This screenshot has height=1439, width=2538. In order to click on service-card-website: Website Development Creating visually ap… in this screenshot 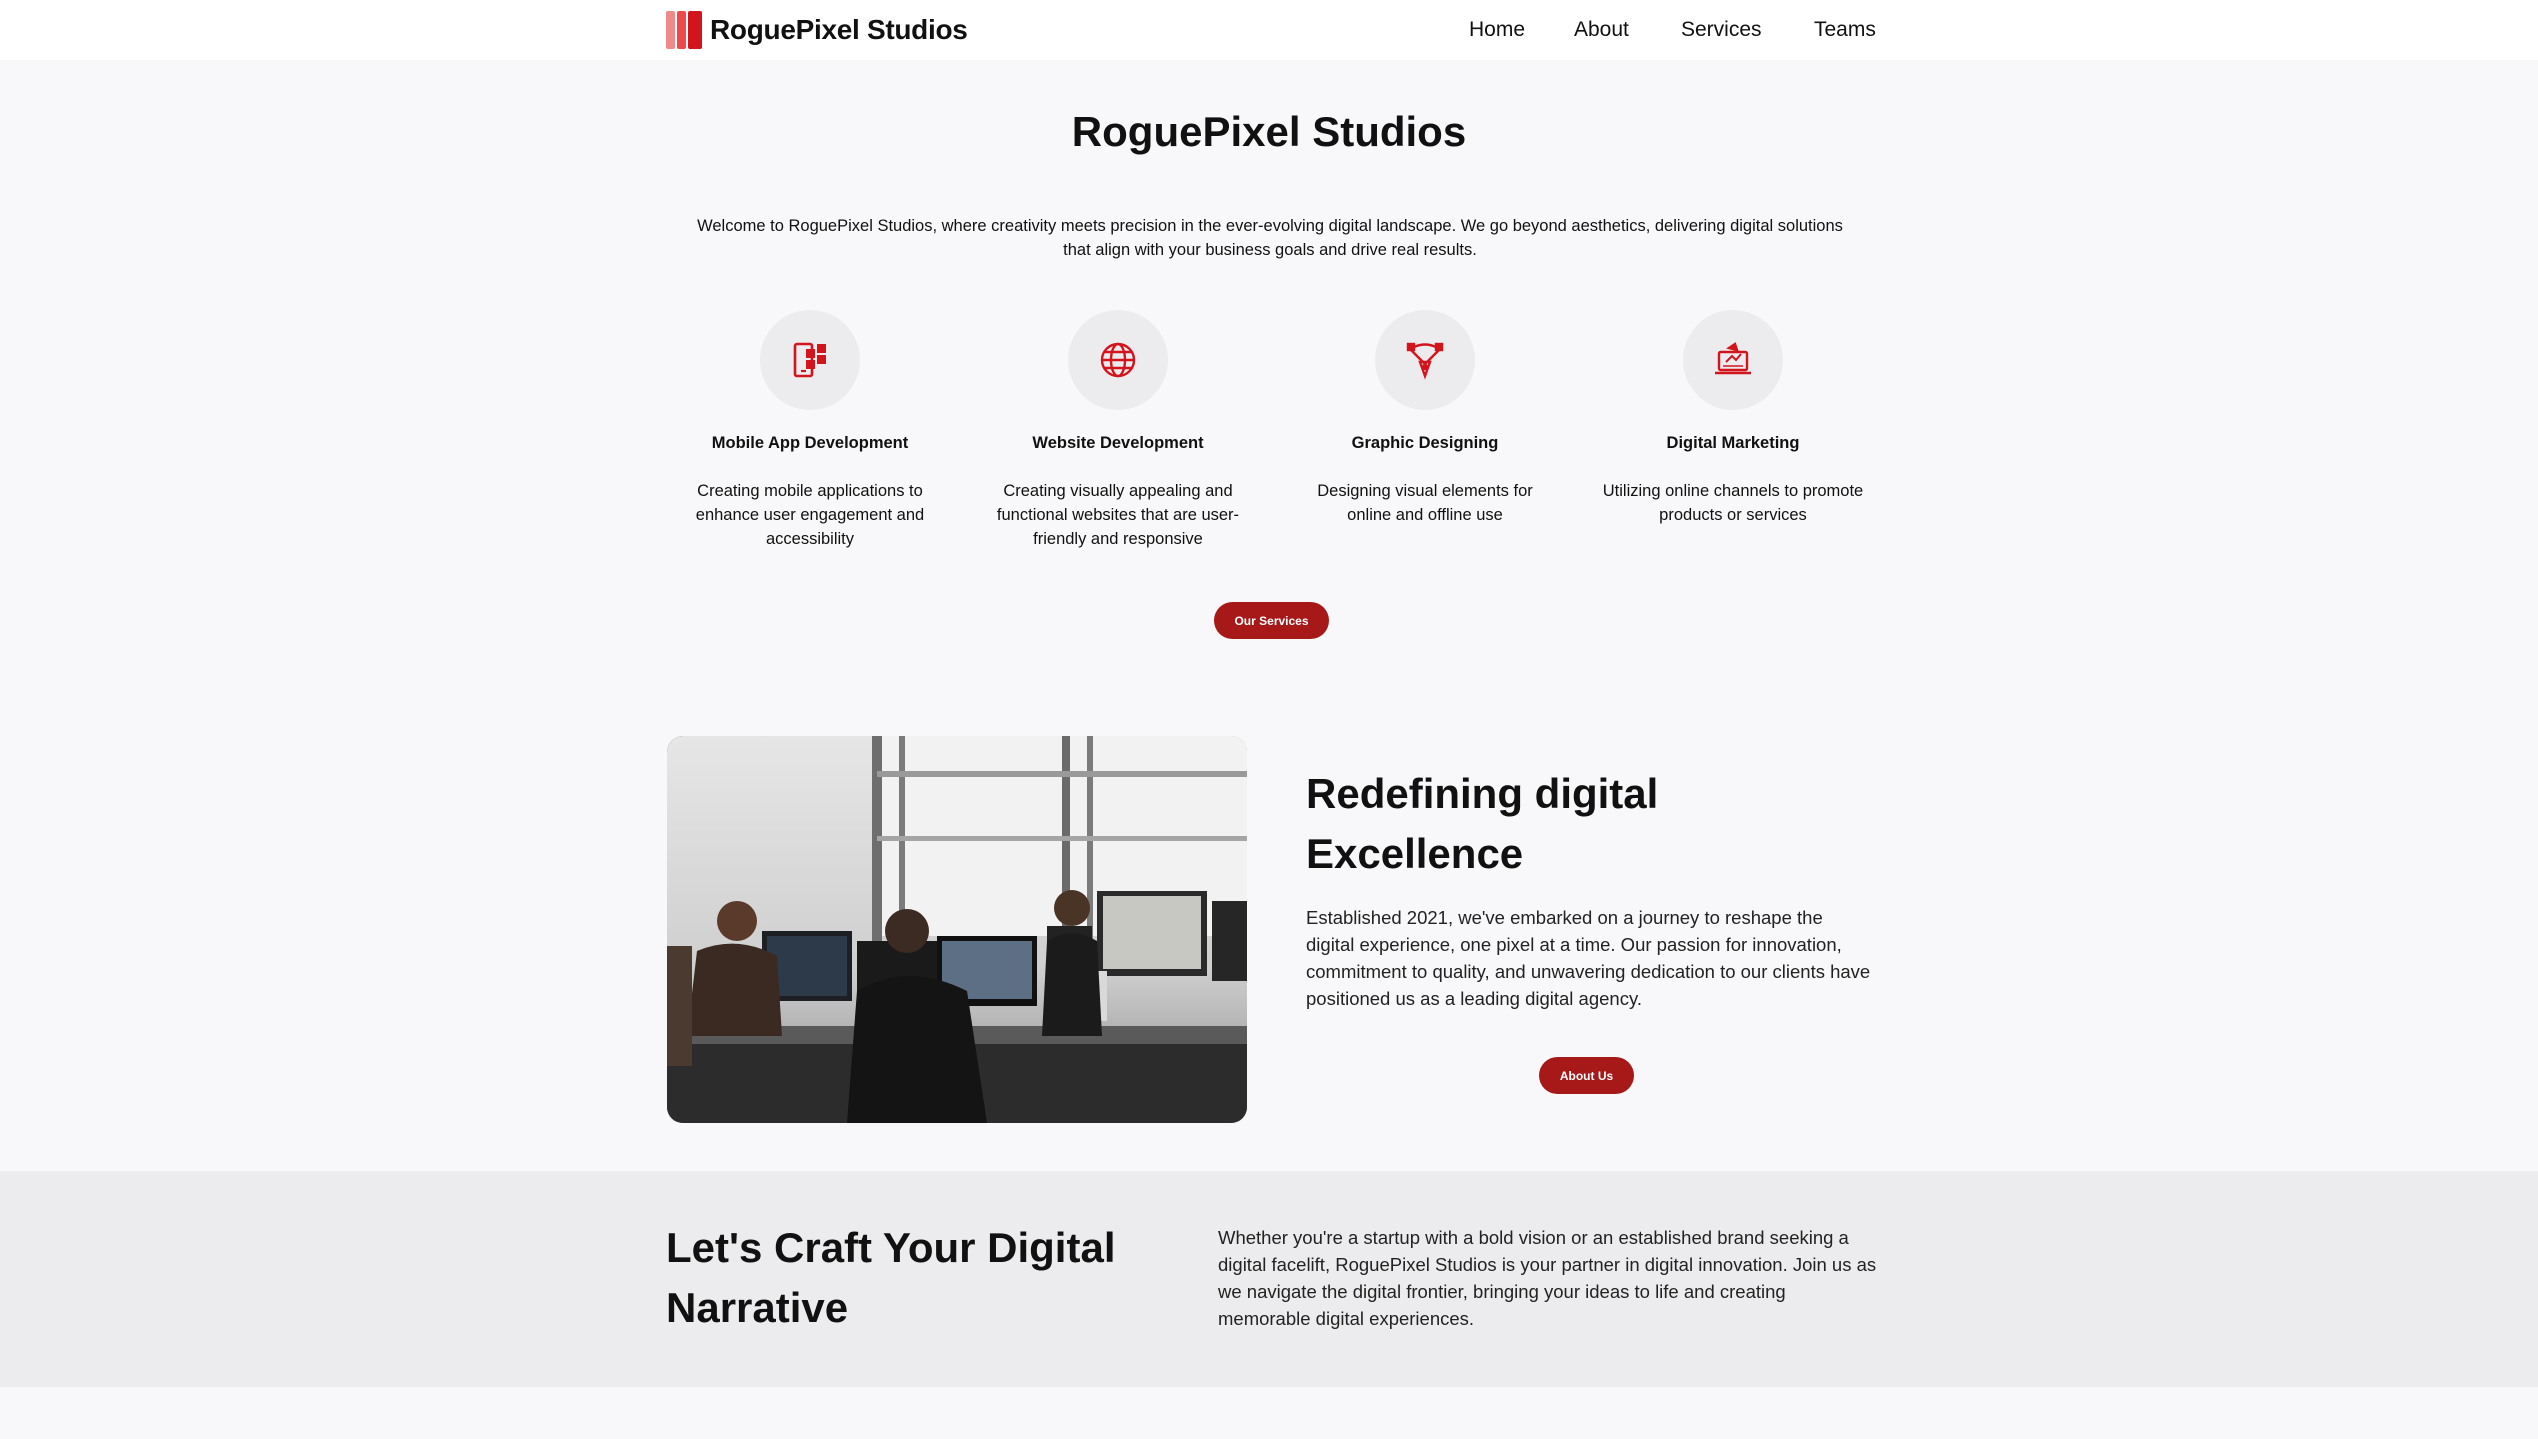, I will do `click(1118, 430)`.